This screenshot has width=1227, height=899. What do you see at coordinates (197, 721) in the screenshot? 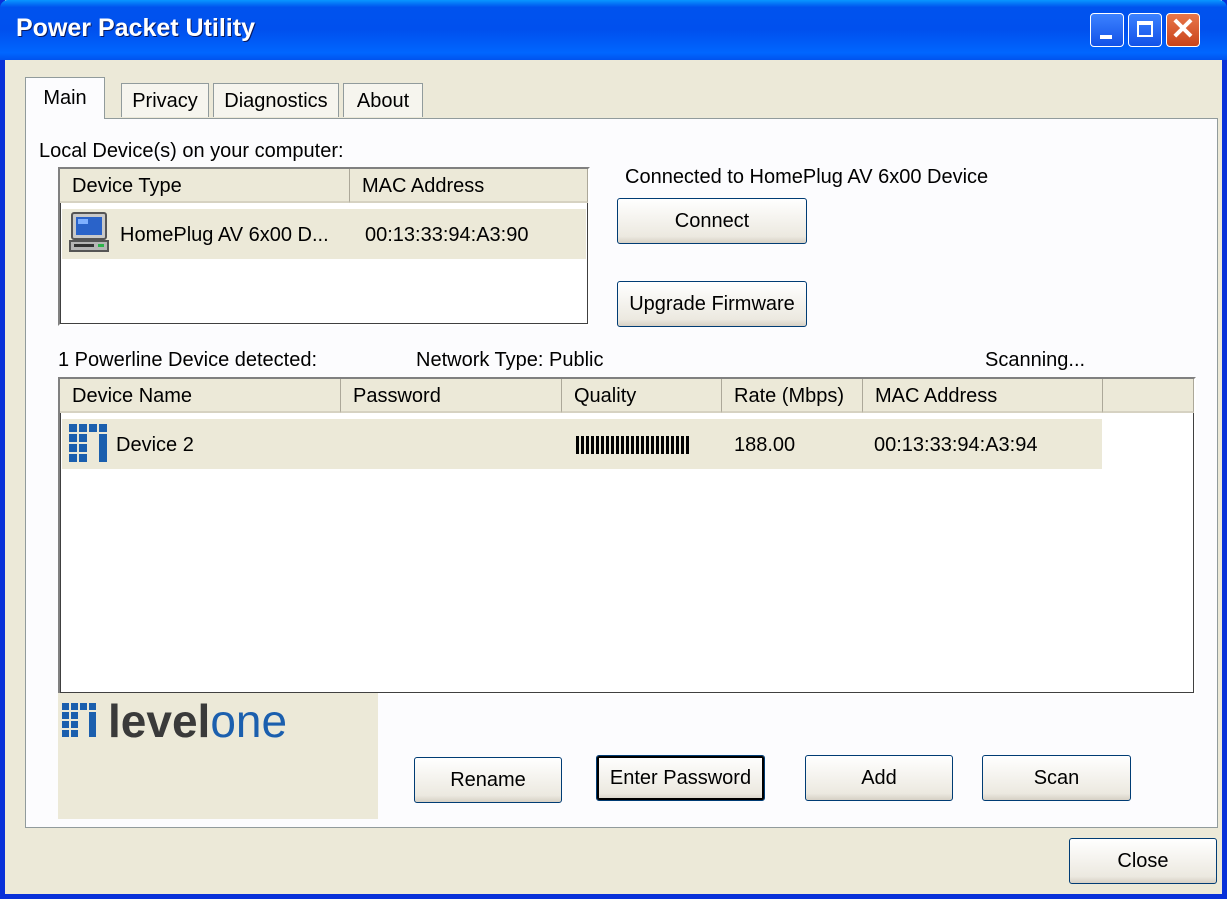
I see `svg-text: levelone` at bounding box center [197, 721].